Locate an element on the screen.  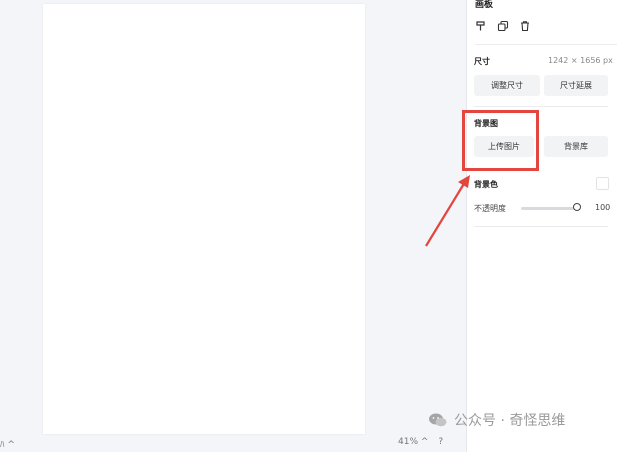
watermark: 公众号 · 奇怪思维 is located at coordinates (496, 420).